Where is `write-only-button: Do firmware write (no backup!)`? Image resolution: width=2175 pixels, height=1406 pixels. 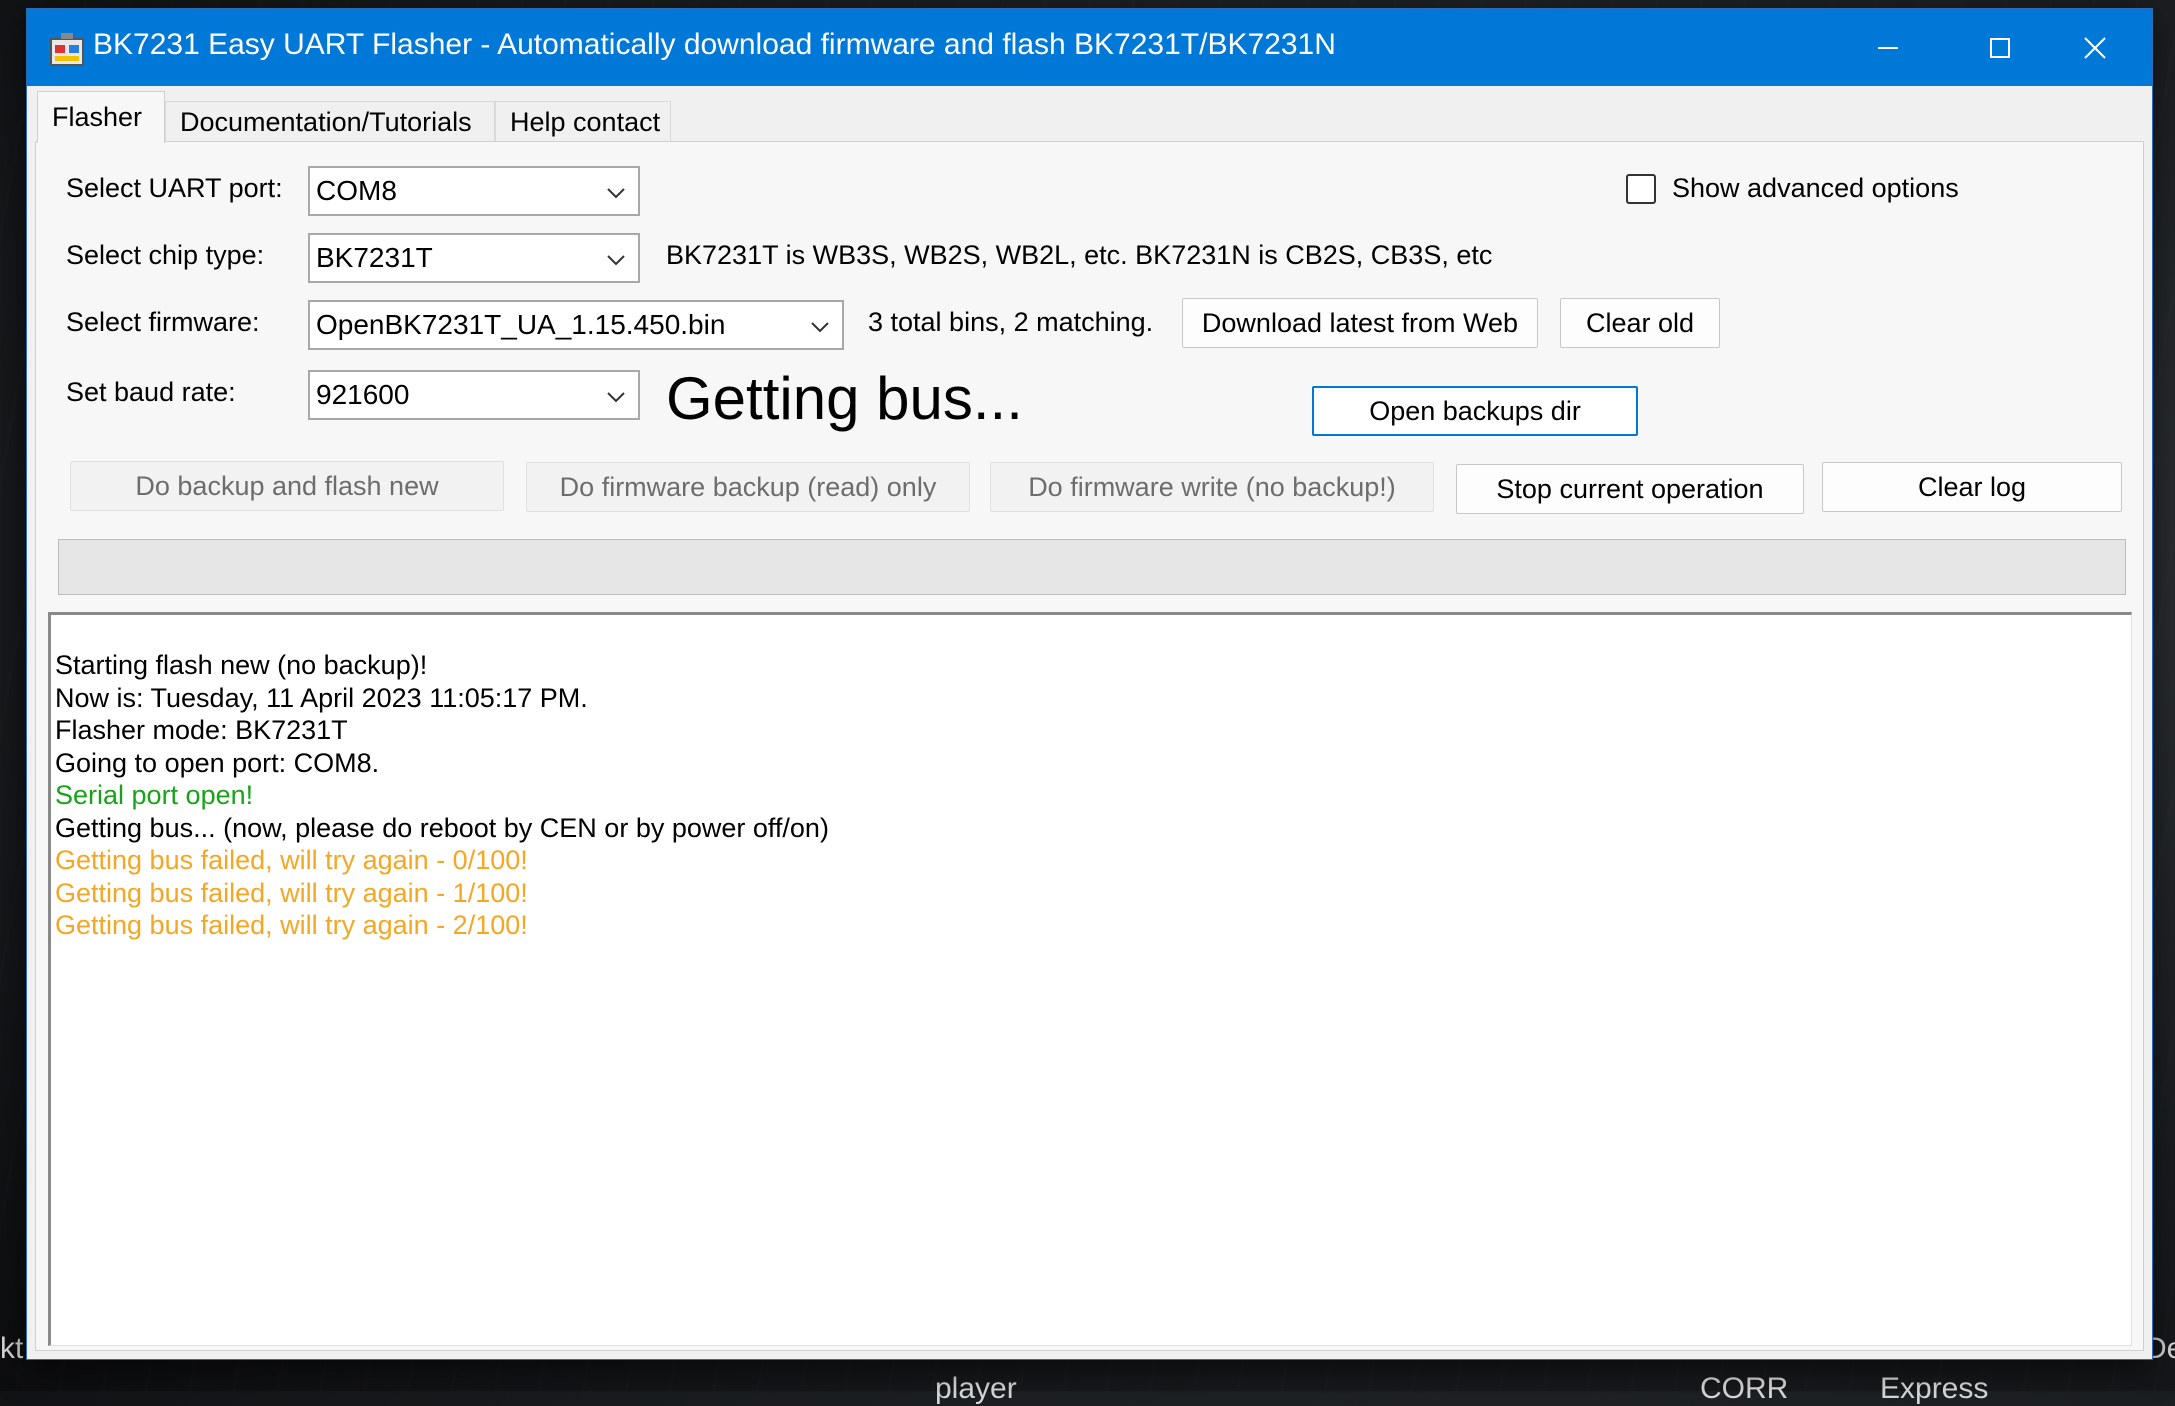 write-only-button: Do firmware write (no backup!) is located at coordinates (1212, 487).